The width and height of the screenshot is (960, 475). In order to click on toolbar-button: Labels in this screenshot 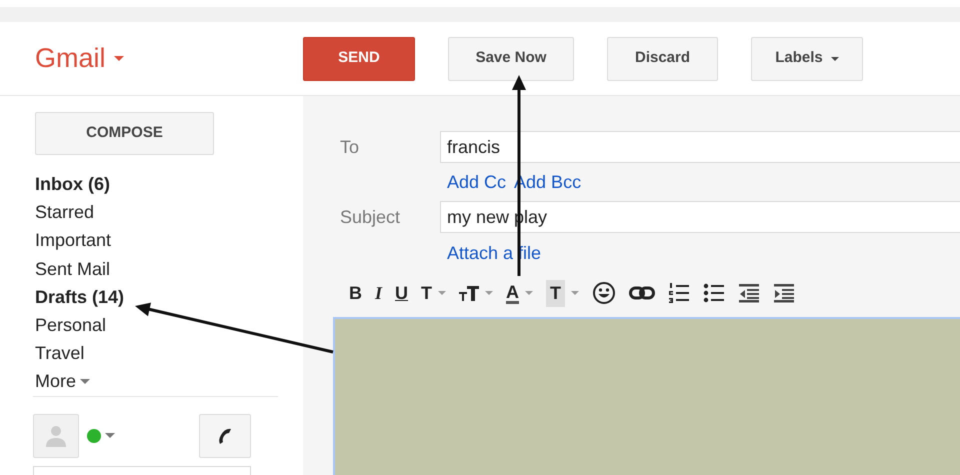, I will do `click(807, 58)`.